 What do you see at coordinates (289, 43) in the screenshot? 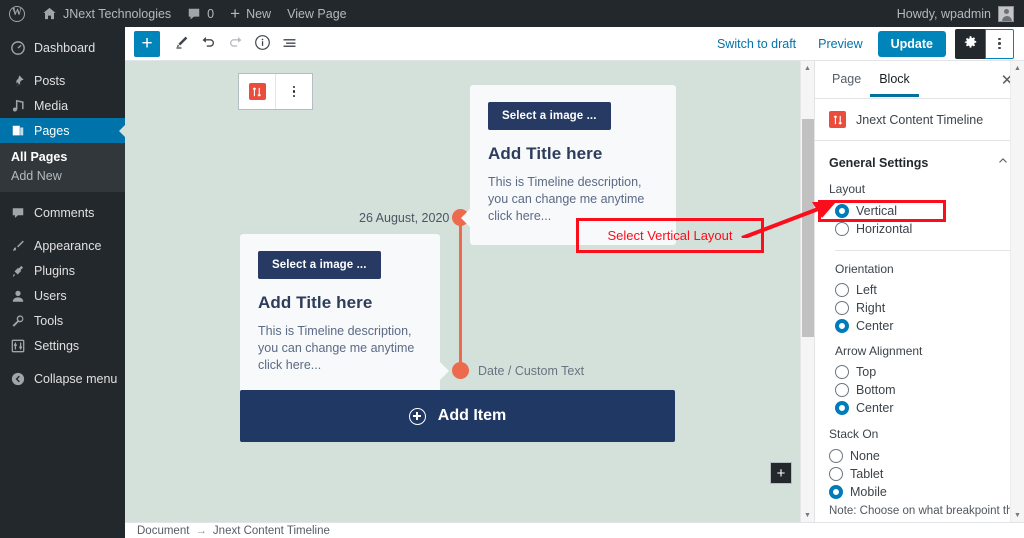
I see `block-navigation-button` at bounding box center [289, 43].